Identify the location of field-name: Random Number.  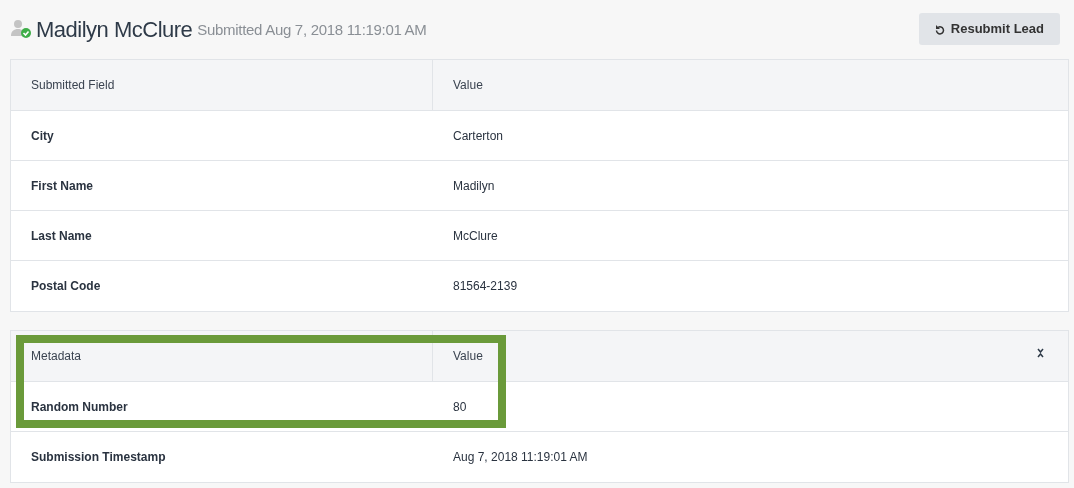
(79, 407).